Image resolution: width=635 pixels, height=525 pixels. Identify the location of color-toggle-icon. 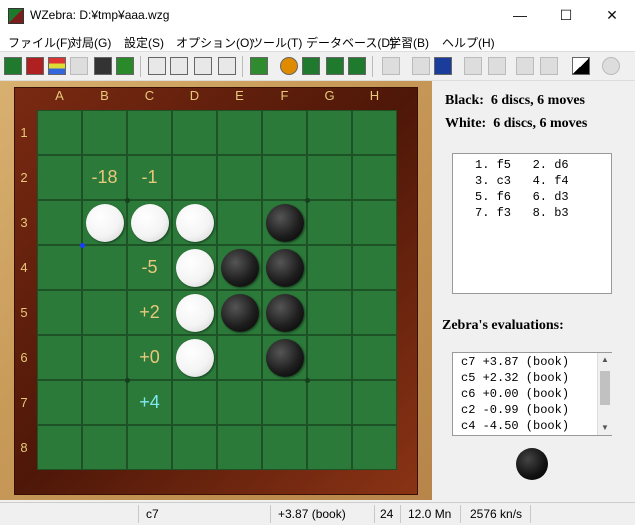
(581, 66).